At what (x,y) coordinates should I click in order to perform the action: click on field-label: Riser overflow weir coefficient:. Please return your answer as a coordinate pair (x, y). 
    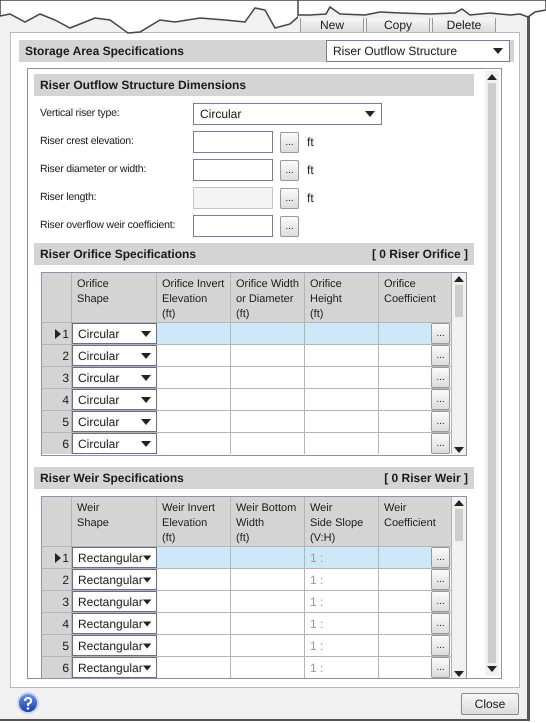
    Looking at the image, I should click on (108, 226).